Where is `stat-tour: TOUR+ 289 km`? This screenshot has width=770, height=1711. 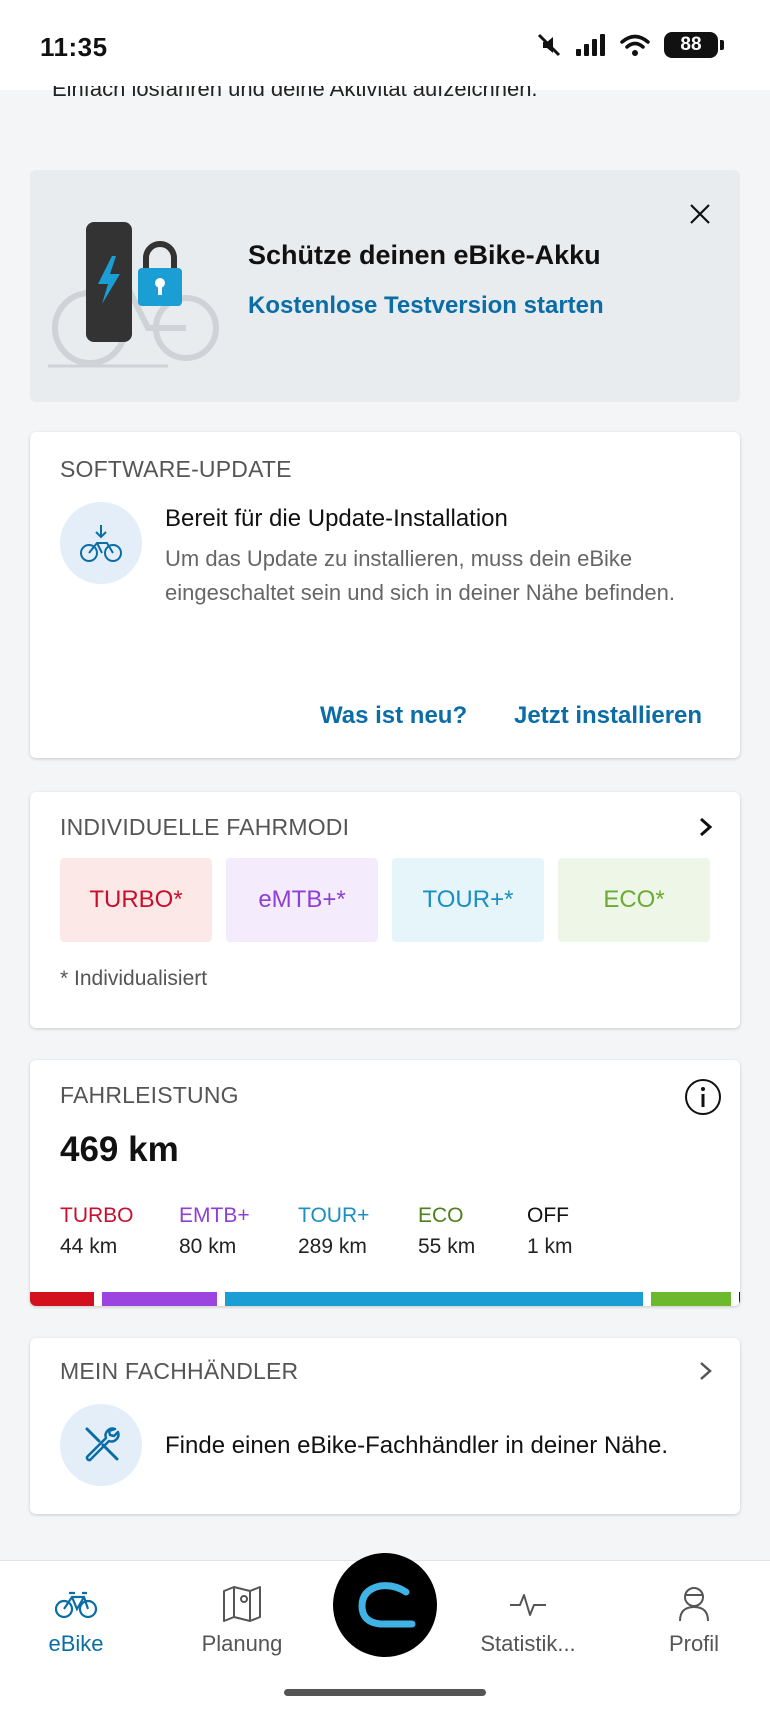 stat-tour: TOUR+ 289 km is located at coordinates (333, 1231).